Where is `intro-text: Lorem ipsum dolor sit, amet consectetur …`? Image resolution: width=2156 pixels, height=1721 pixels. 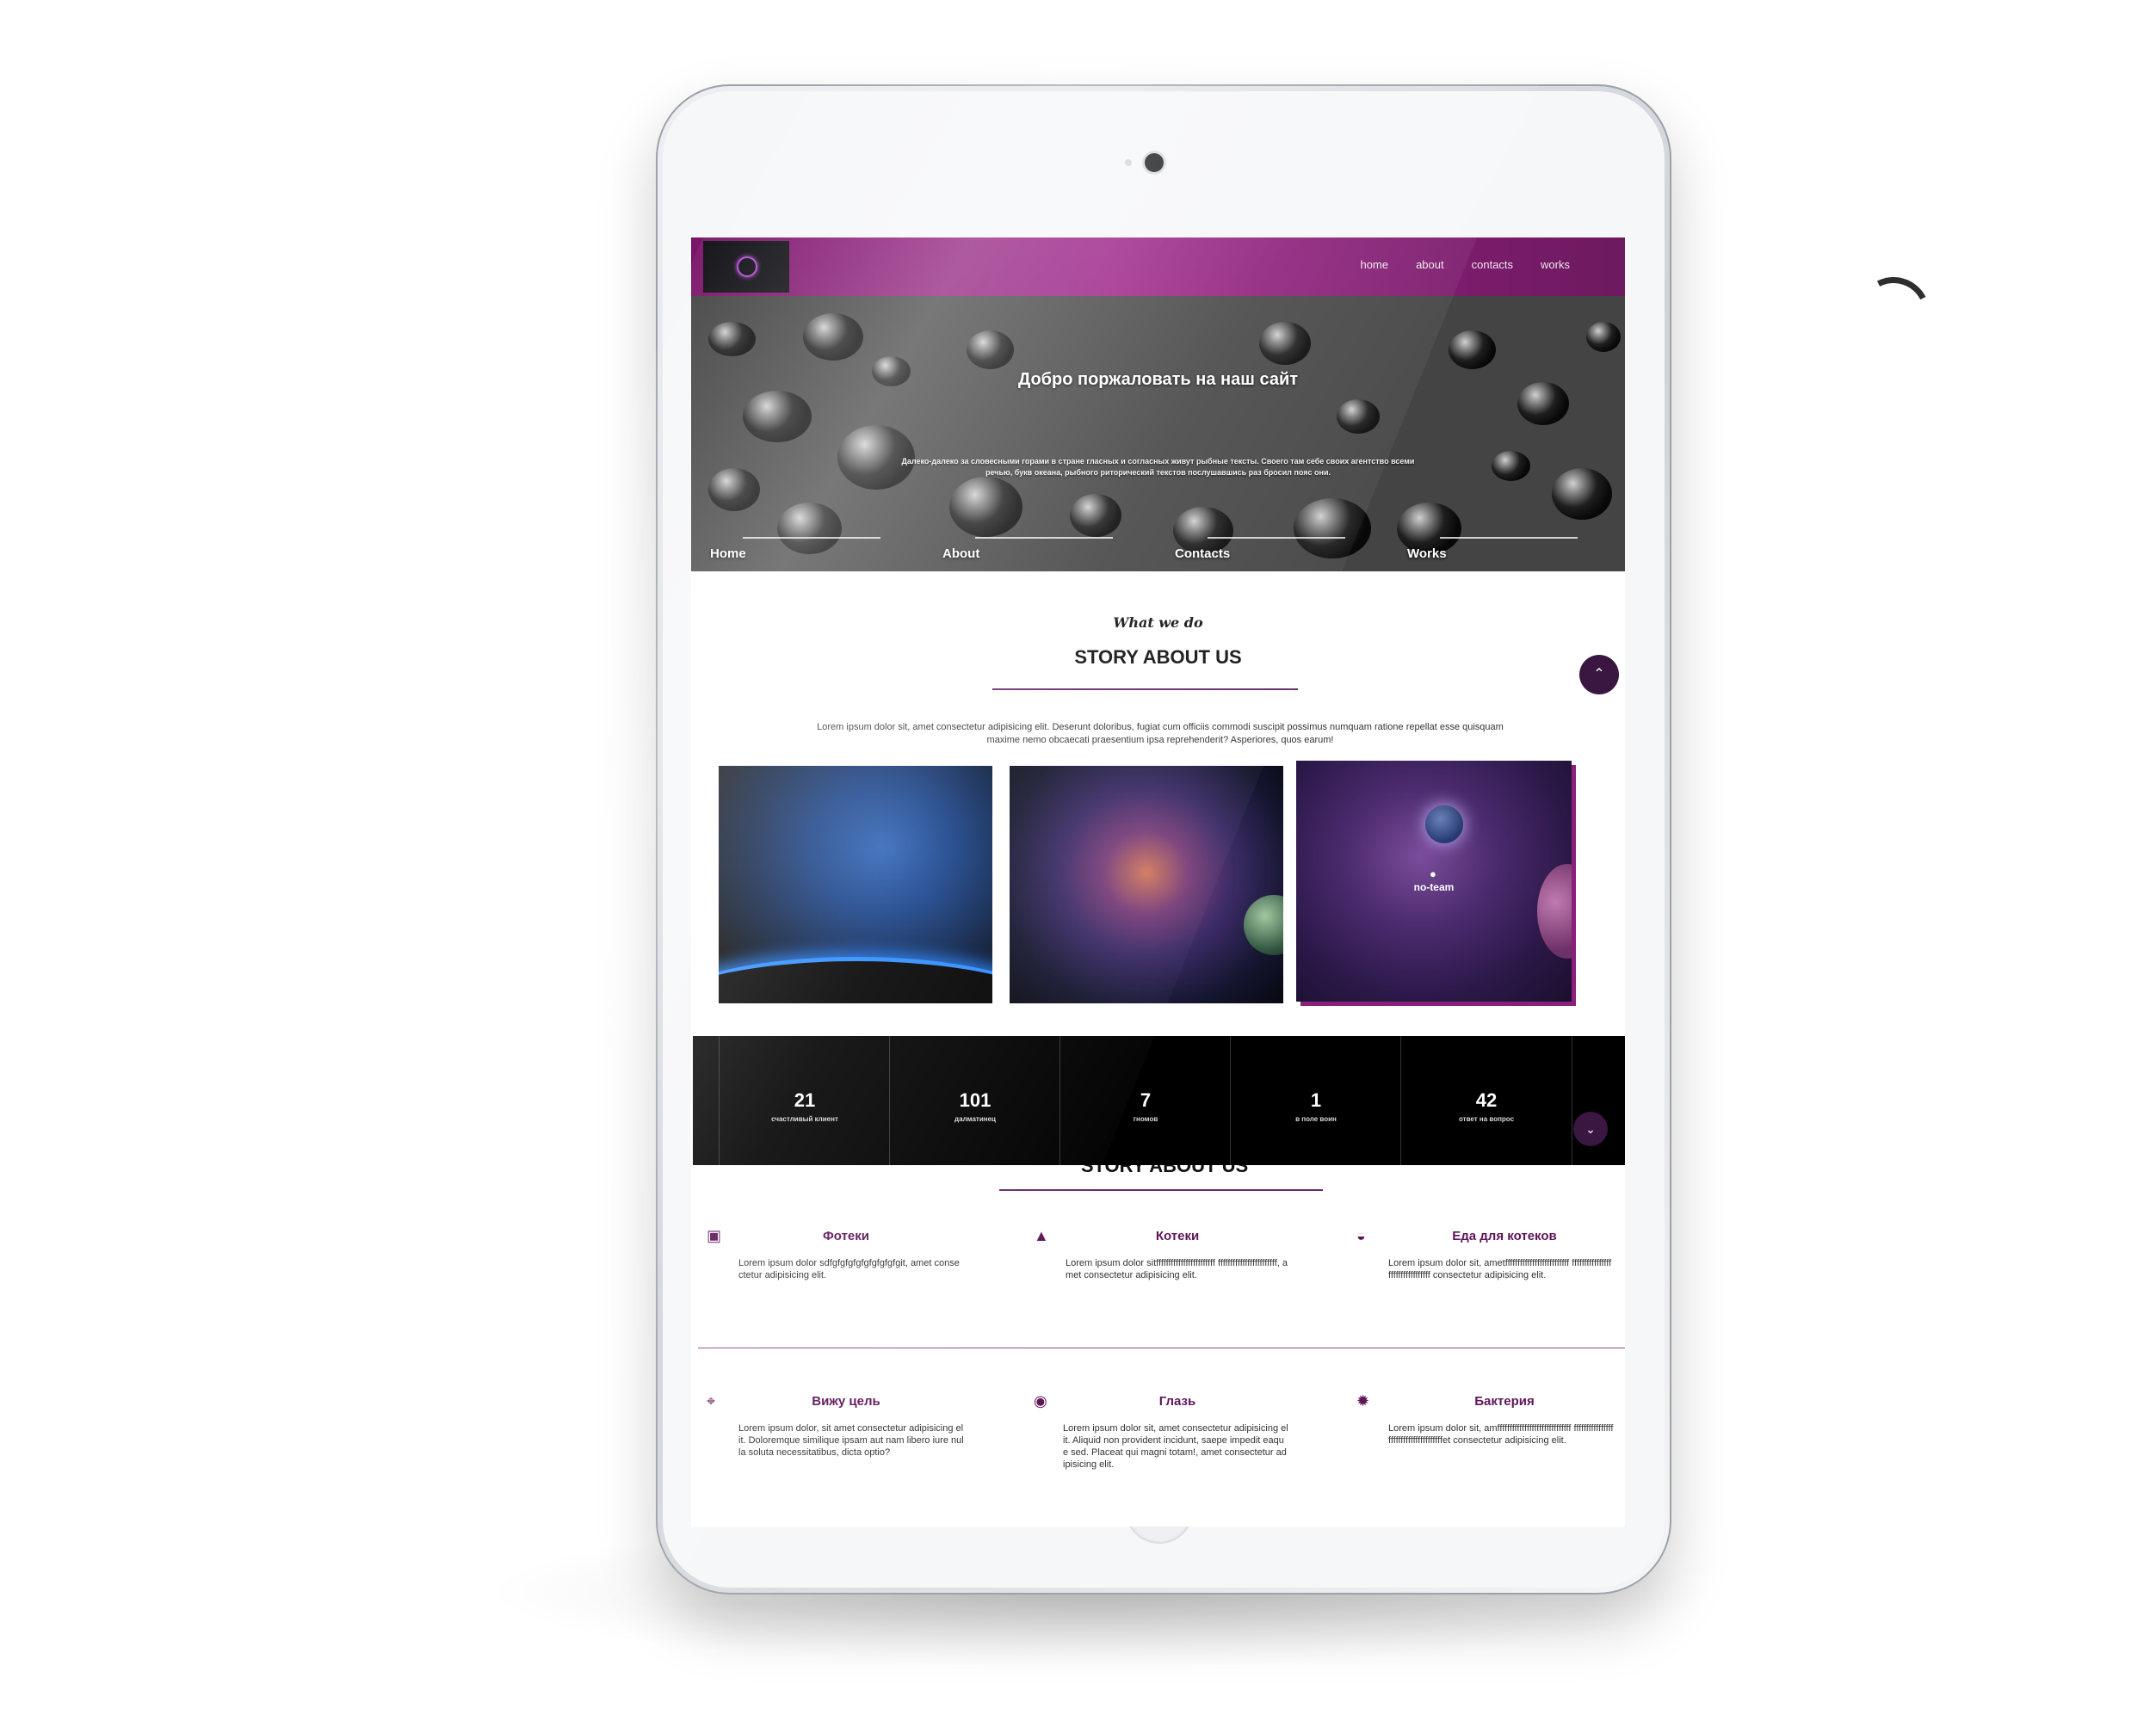
intro-text: Lorem ipsum dolor sit, amet consectetur … is located at coordinates (1160, 733).